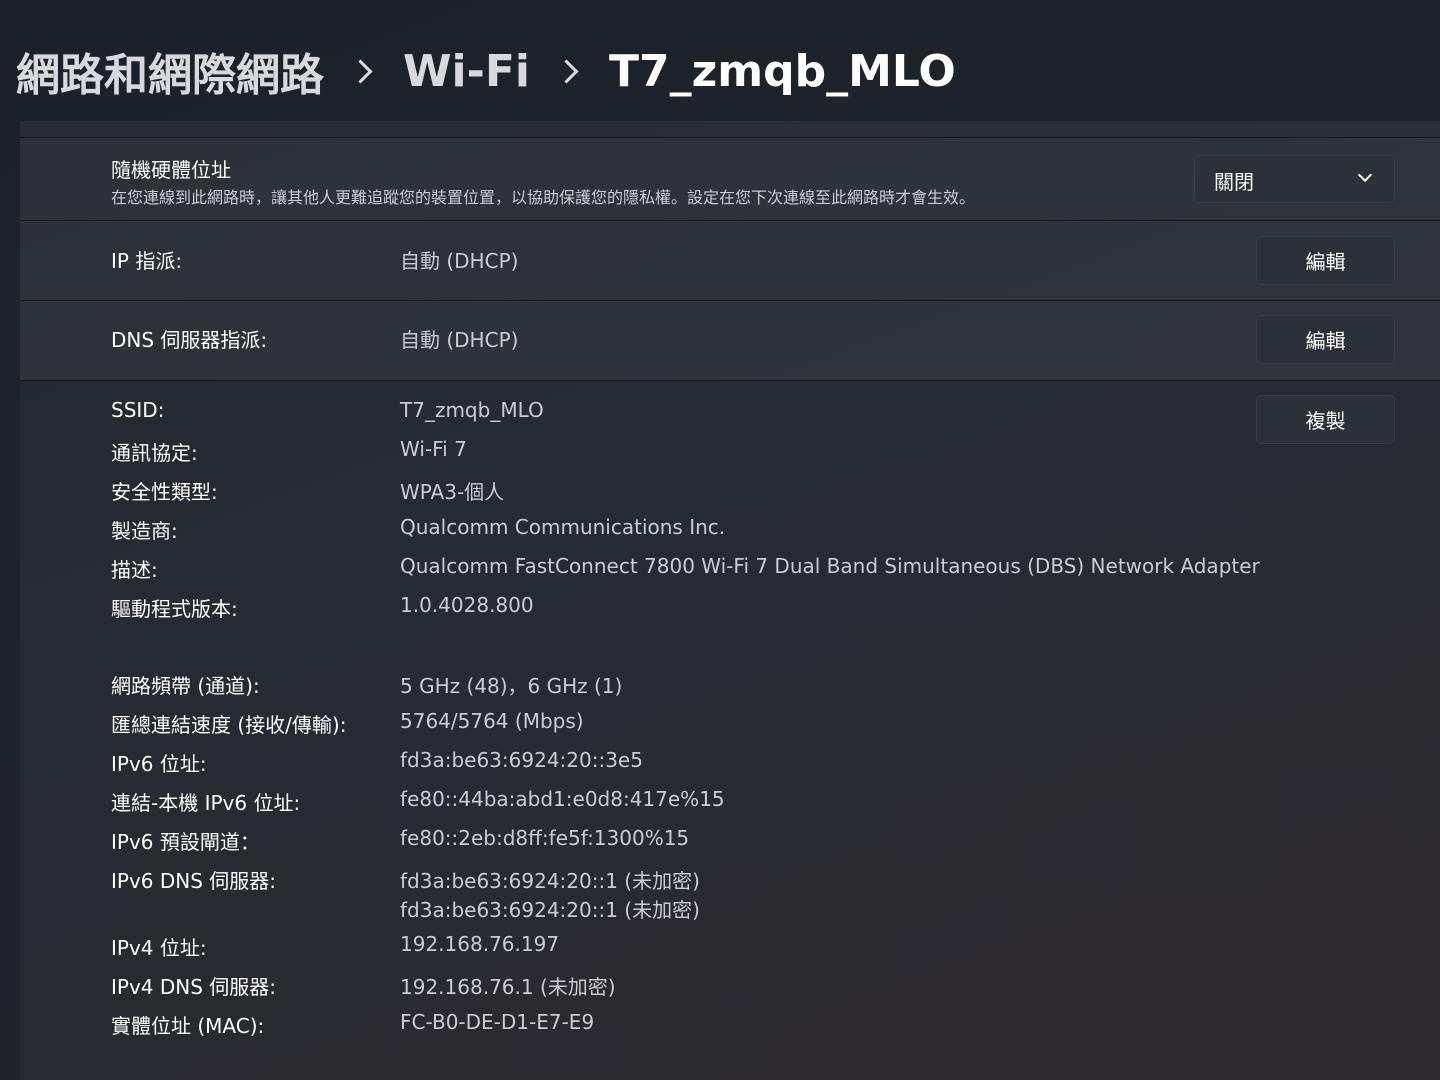 The image size is (1440, 1080). I want to click on ipv4-dns-label: IPv4 DNS 伺服器:, so click(194, 987).